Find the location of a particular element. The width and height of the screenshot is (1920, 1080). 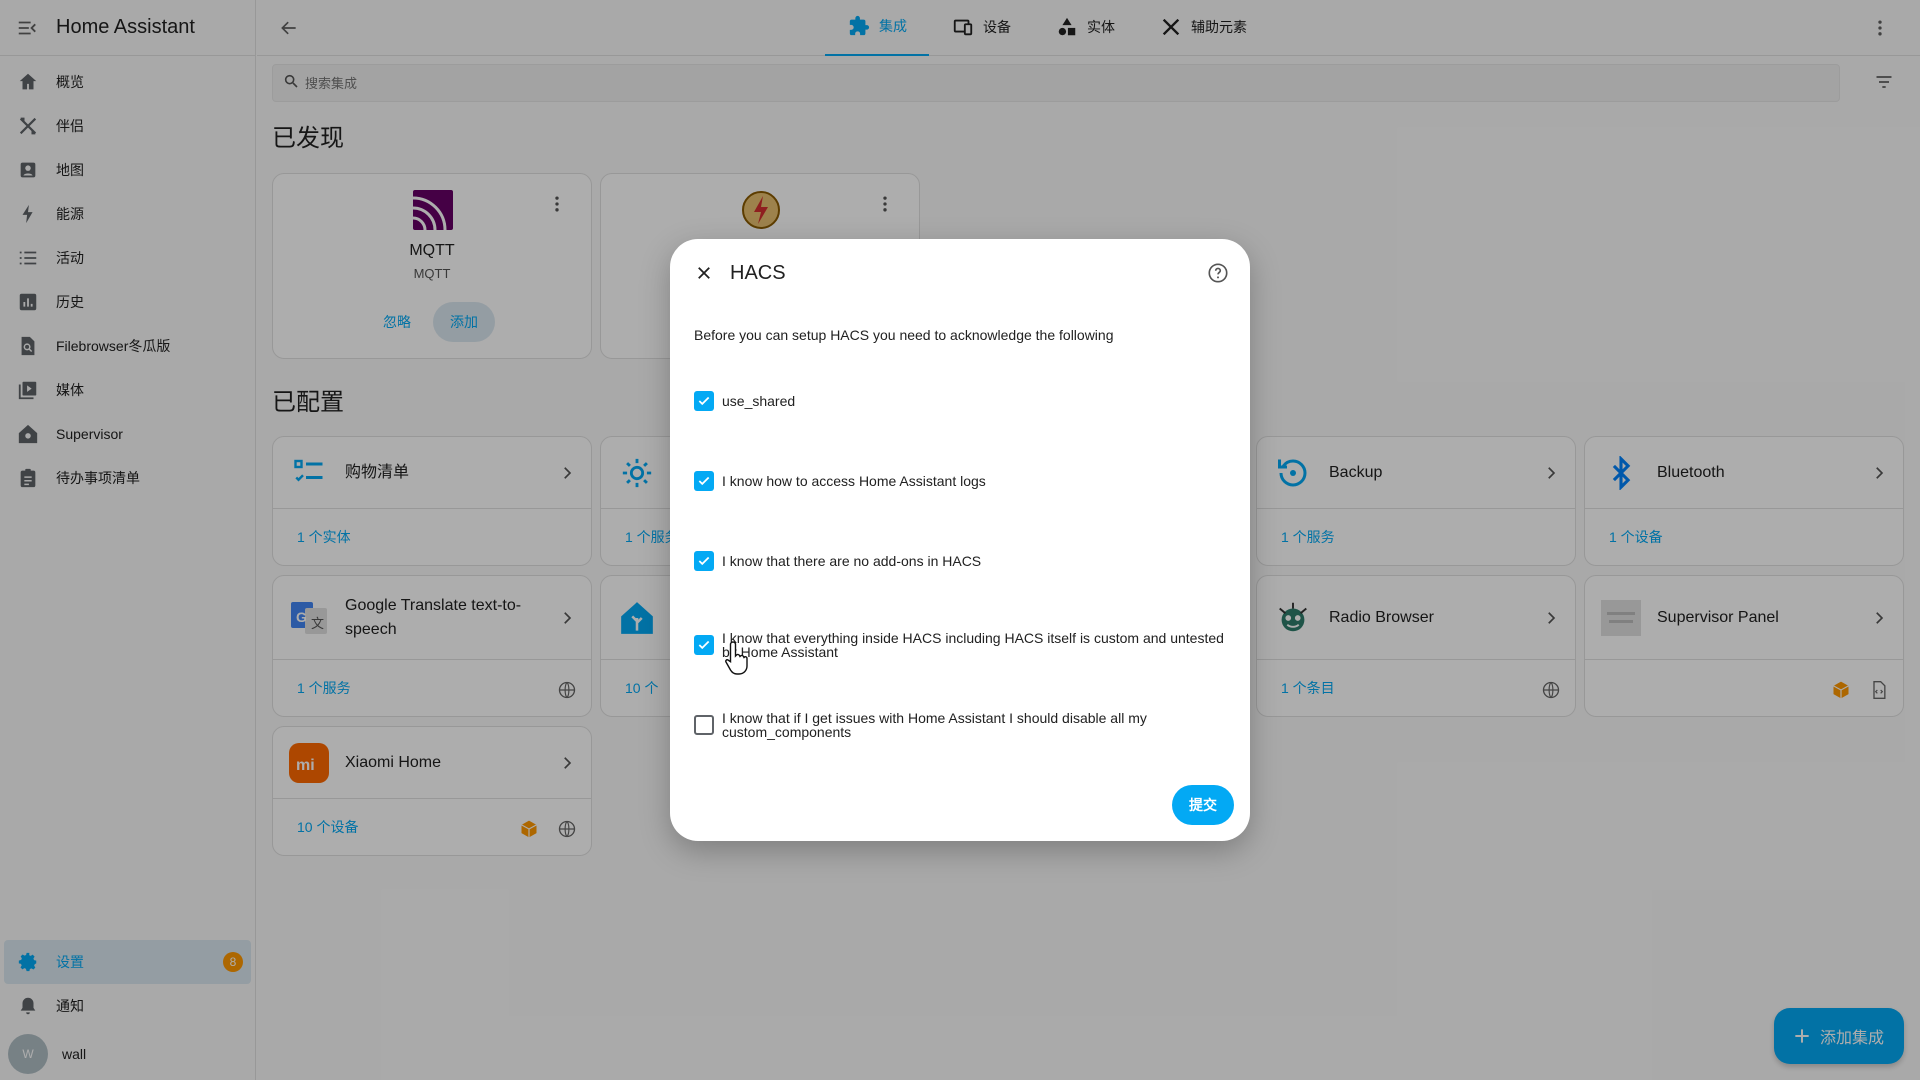

close-icon is located at coordinates (704, 273).